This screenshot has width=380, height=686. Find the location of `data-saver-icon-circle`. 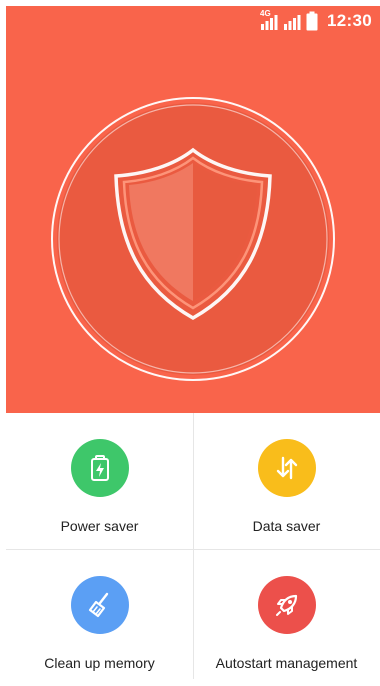

data-saver-icon-circle is located at coordinates (286, 468).